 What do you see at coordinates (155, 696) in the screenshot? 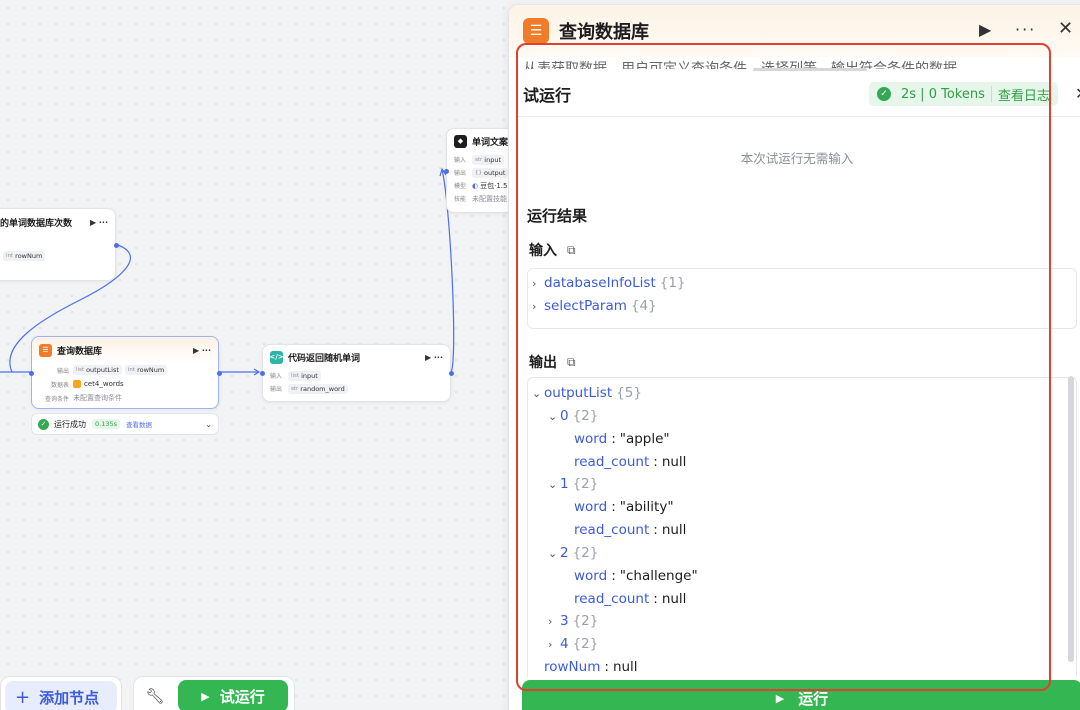
I see `wrench-icon: 🔧︎` at bounding box center [155, 696].